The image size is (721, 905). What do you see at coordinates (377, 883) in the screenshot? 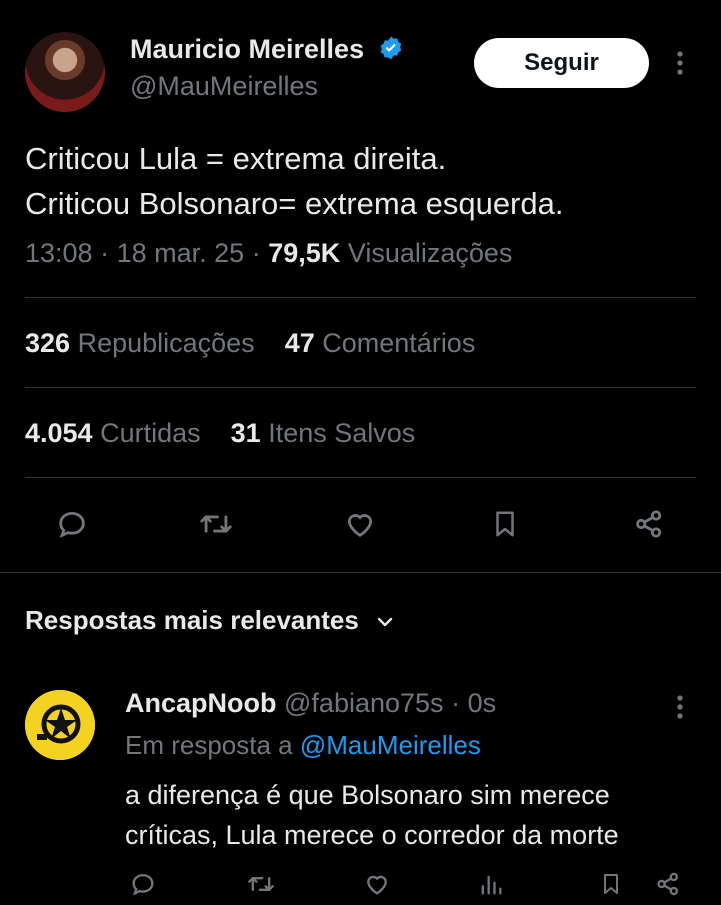
I see `reply-like-icon` at bounding box center [377, 883].